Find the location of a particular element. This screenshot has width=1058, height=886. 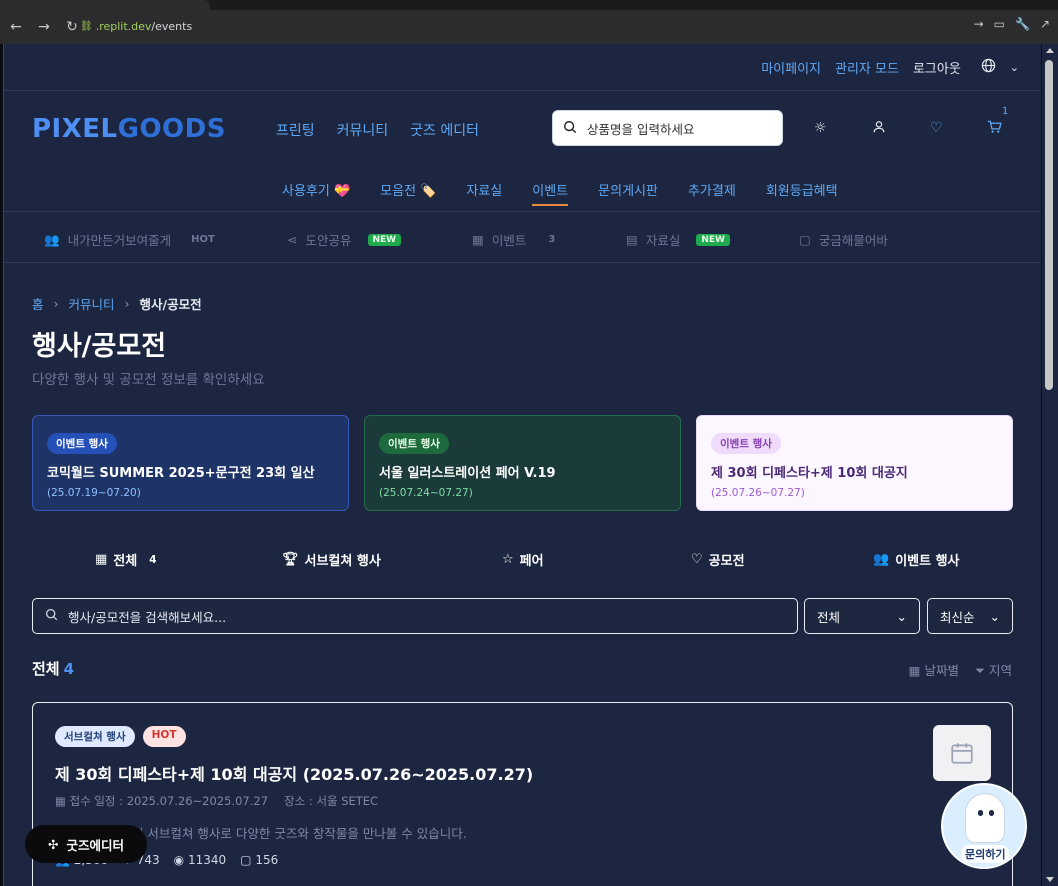

site-logo: PIXELGOODS is located at coordinates (129, 129).